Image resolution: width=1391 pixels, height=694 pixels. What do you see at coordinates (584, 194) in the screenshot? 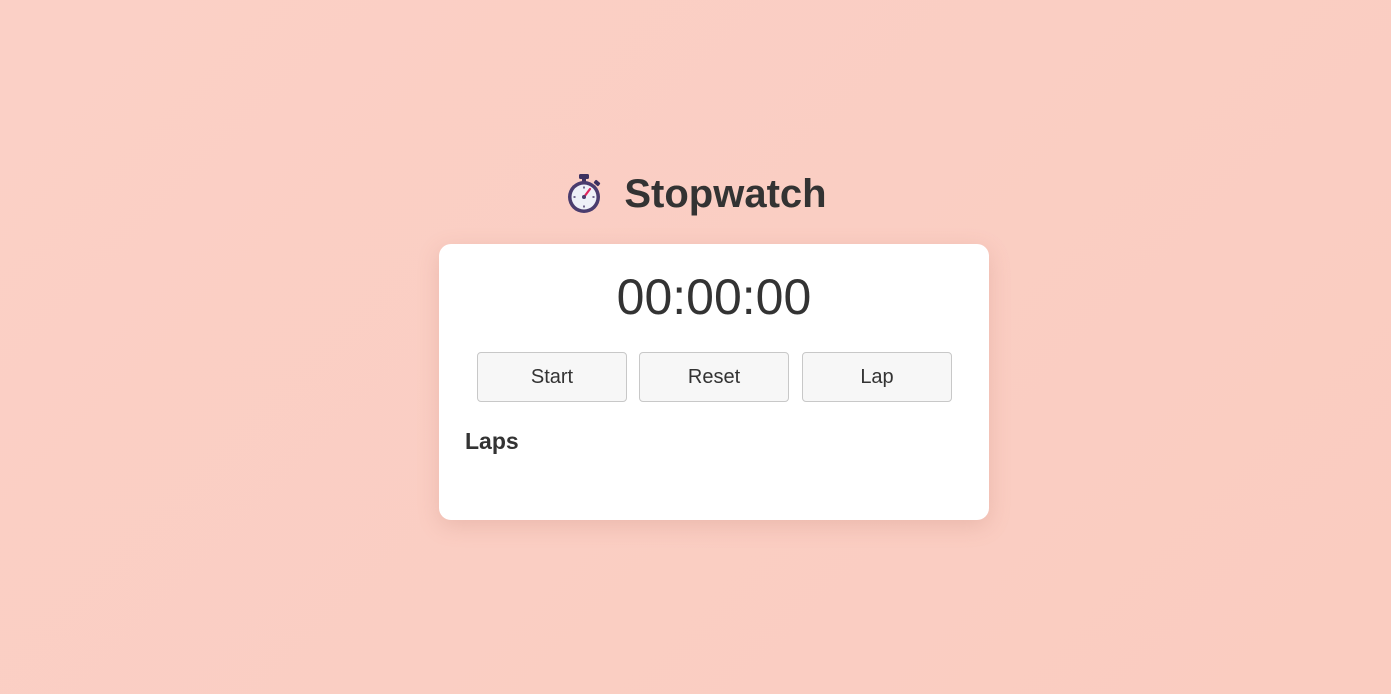
I see `stopwatch-icon` at bounding box center [584, 194].